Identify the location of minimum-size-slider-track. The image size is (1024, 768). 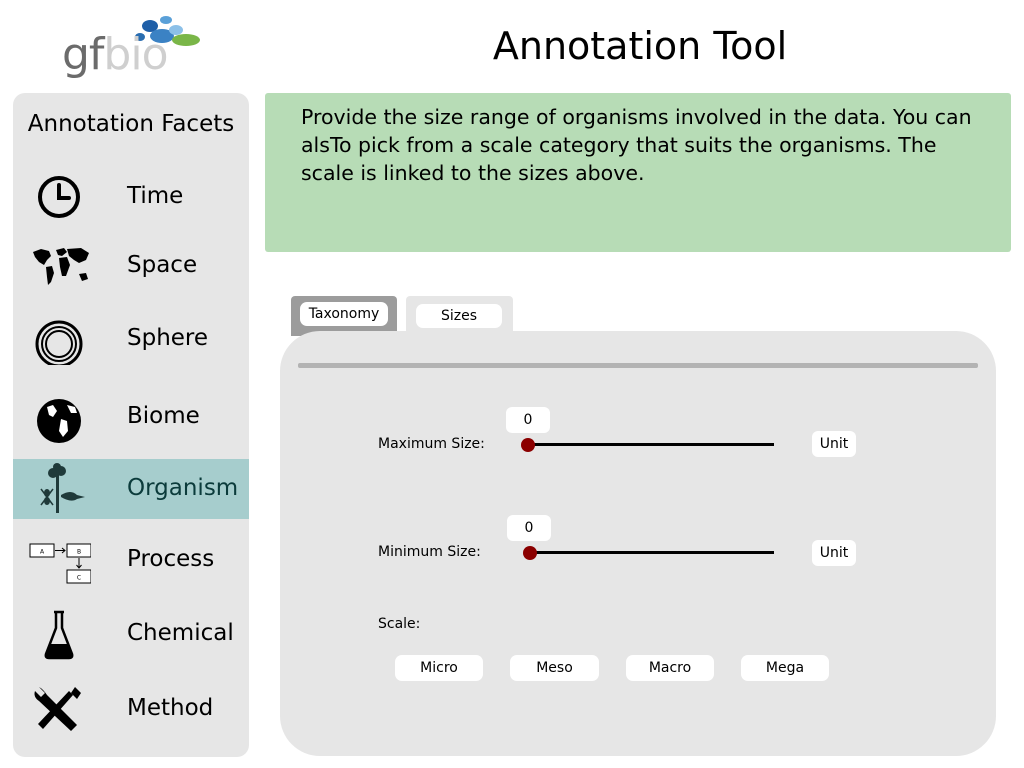
(652, 552).